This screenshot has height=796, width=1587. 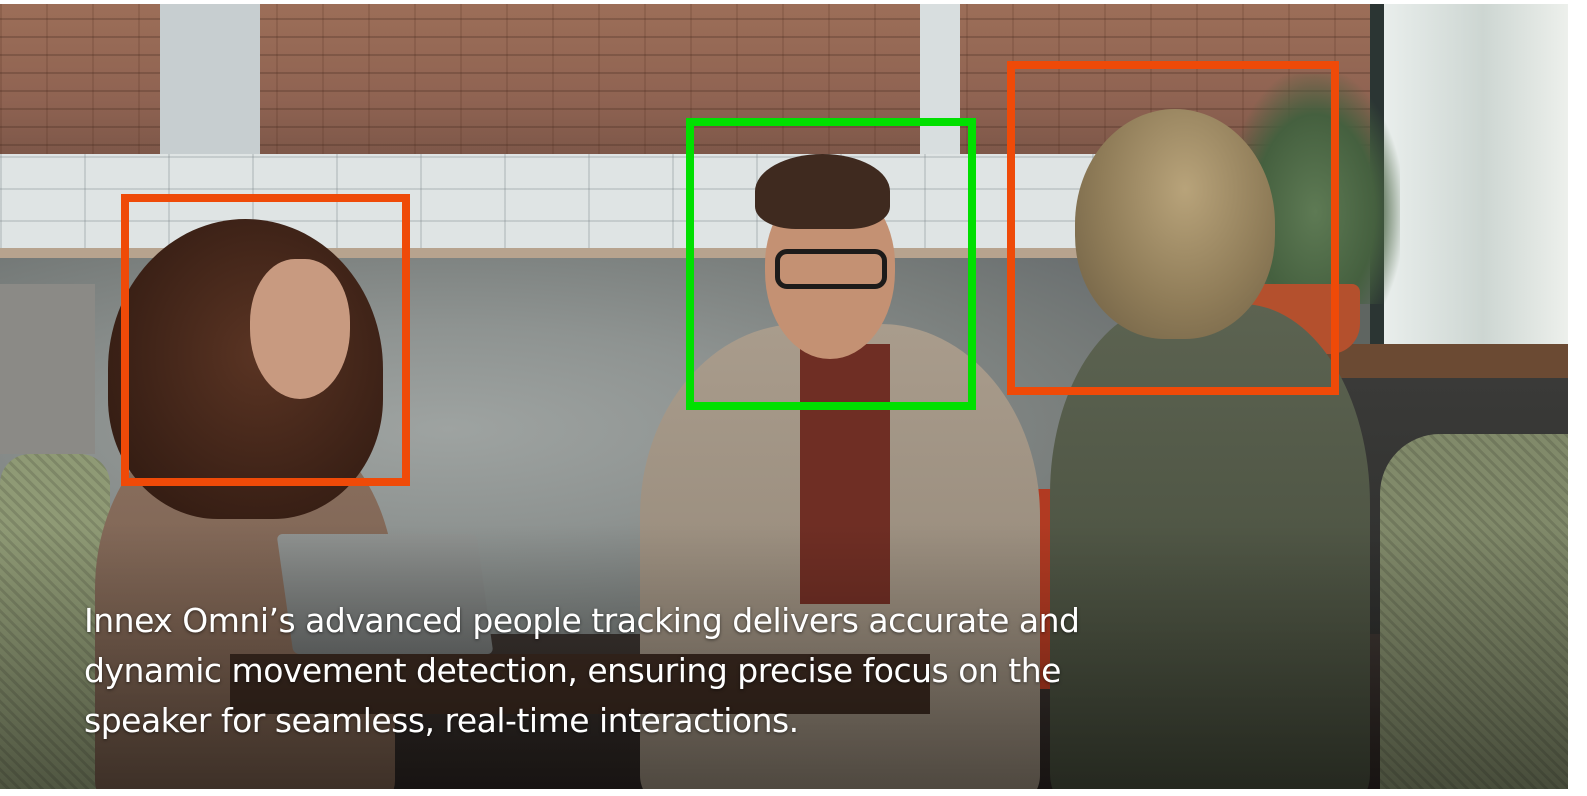 What do you see at coordinates (831, 264) in the screenshot?
I see `tracking-box-active-speaker` at bounding box center [831, 264].